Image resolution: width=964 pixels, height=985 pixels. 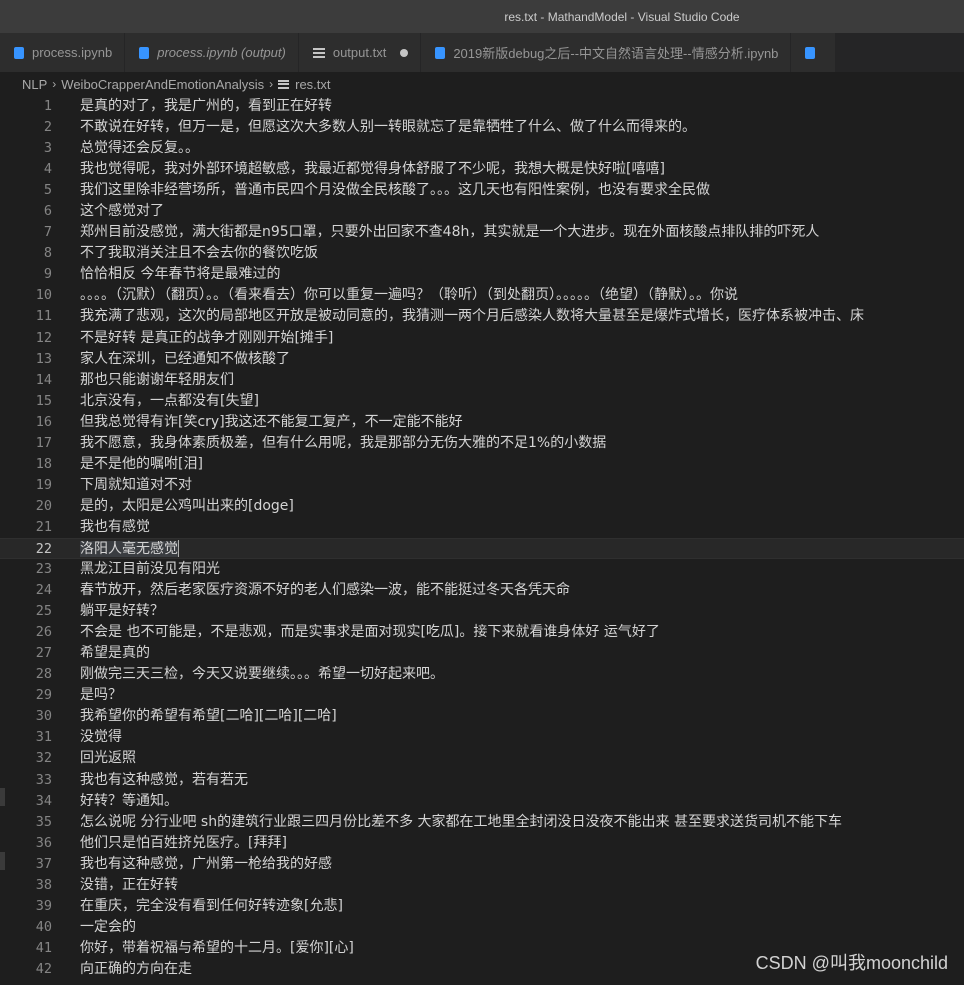 What do you see at coordinates (482, 653) in the screenshot?
I see `editor-line: 27 希望是真的` at bounding box center [482, 653].